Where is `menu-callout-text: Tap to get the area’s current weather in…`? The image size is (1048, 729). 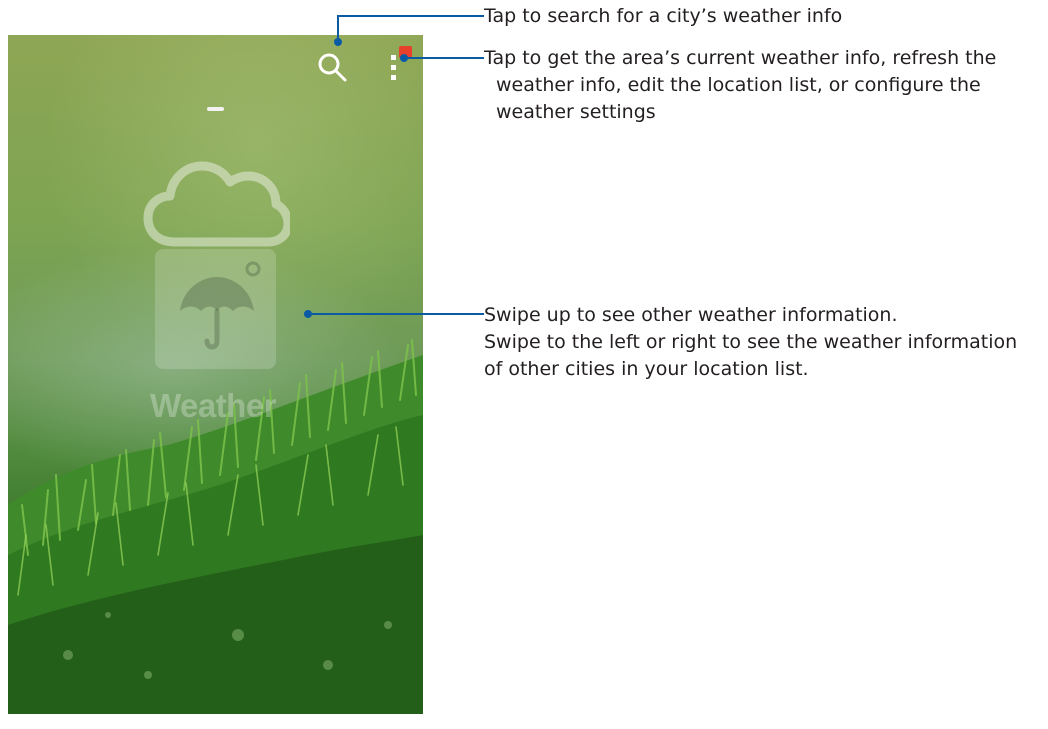 menu-callout-text: Tap to get the area’s current weather in… is located at coordinates (740, 85).